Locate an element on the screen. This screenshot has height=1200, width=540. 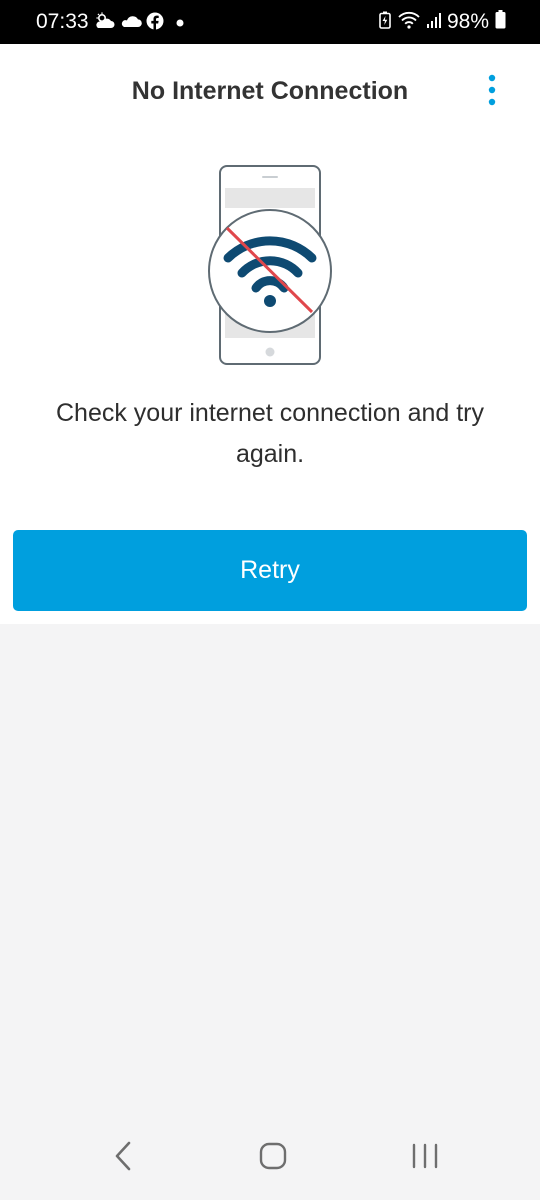
recent-apps-icon is located at coordinates (425, 1158).